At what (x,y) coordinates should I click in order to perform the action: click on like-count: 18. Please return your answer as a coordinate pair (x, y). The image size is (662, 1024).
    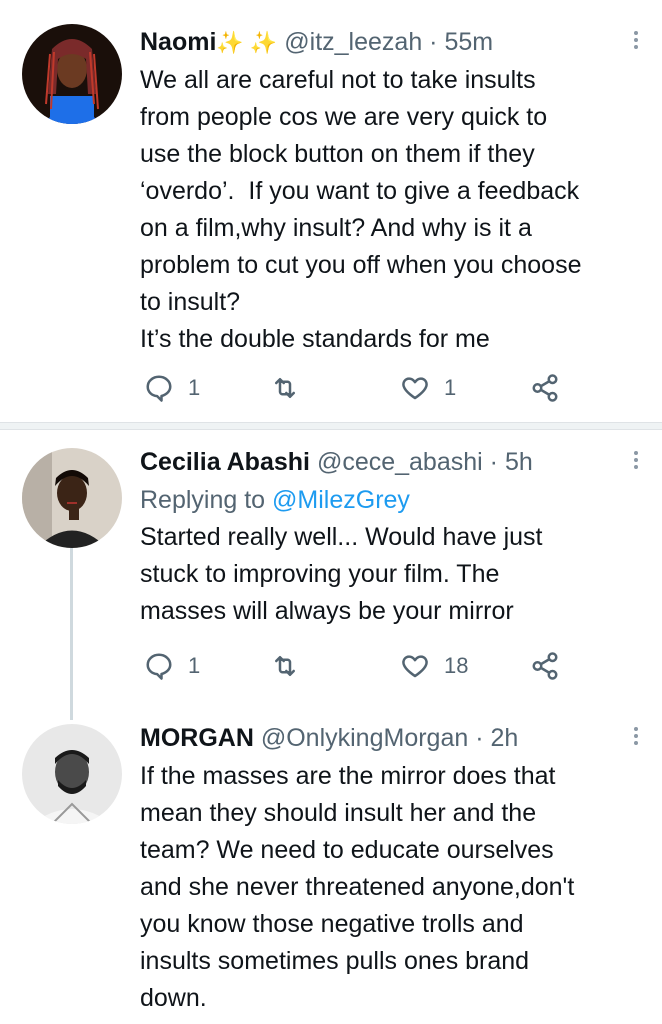
    Looking at the image, I should click on (456, 665).